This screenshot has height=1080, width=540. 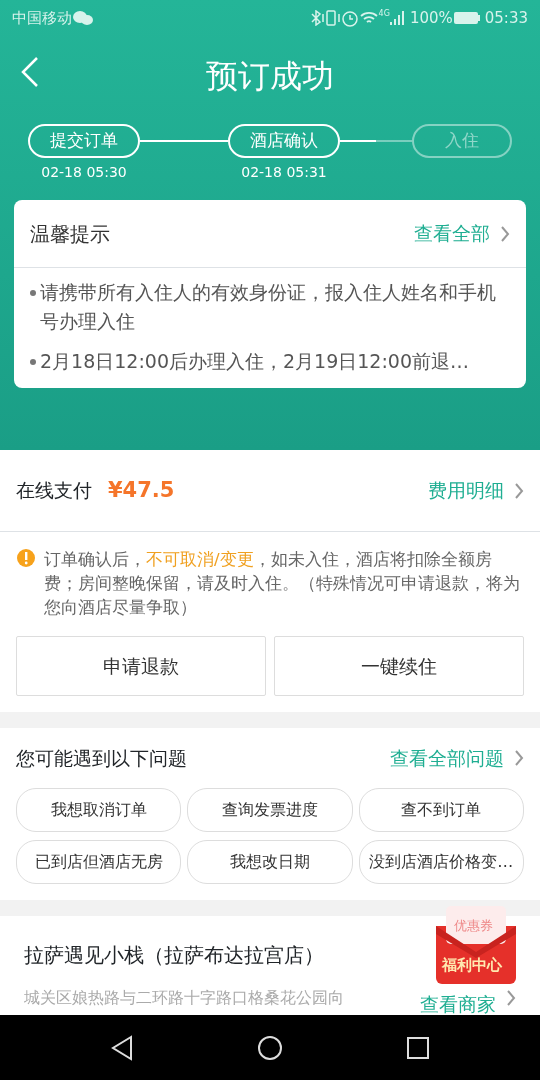 What do you see at coordinates (466, 18) in the screenshot?
I see `battery-icon` at bounding box center [466, 18].